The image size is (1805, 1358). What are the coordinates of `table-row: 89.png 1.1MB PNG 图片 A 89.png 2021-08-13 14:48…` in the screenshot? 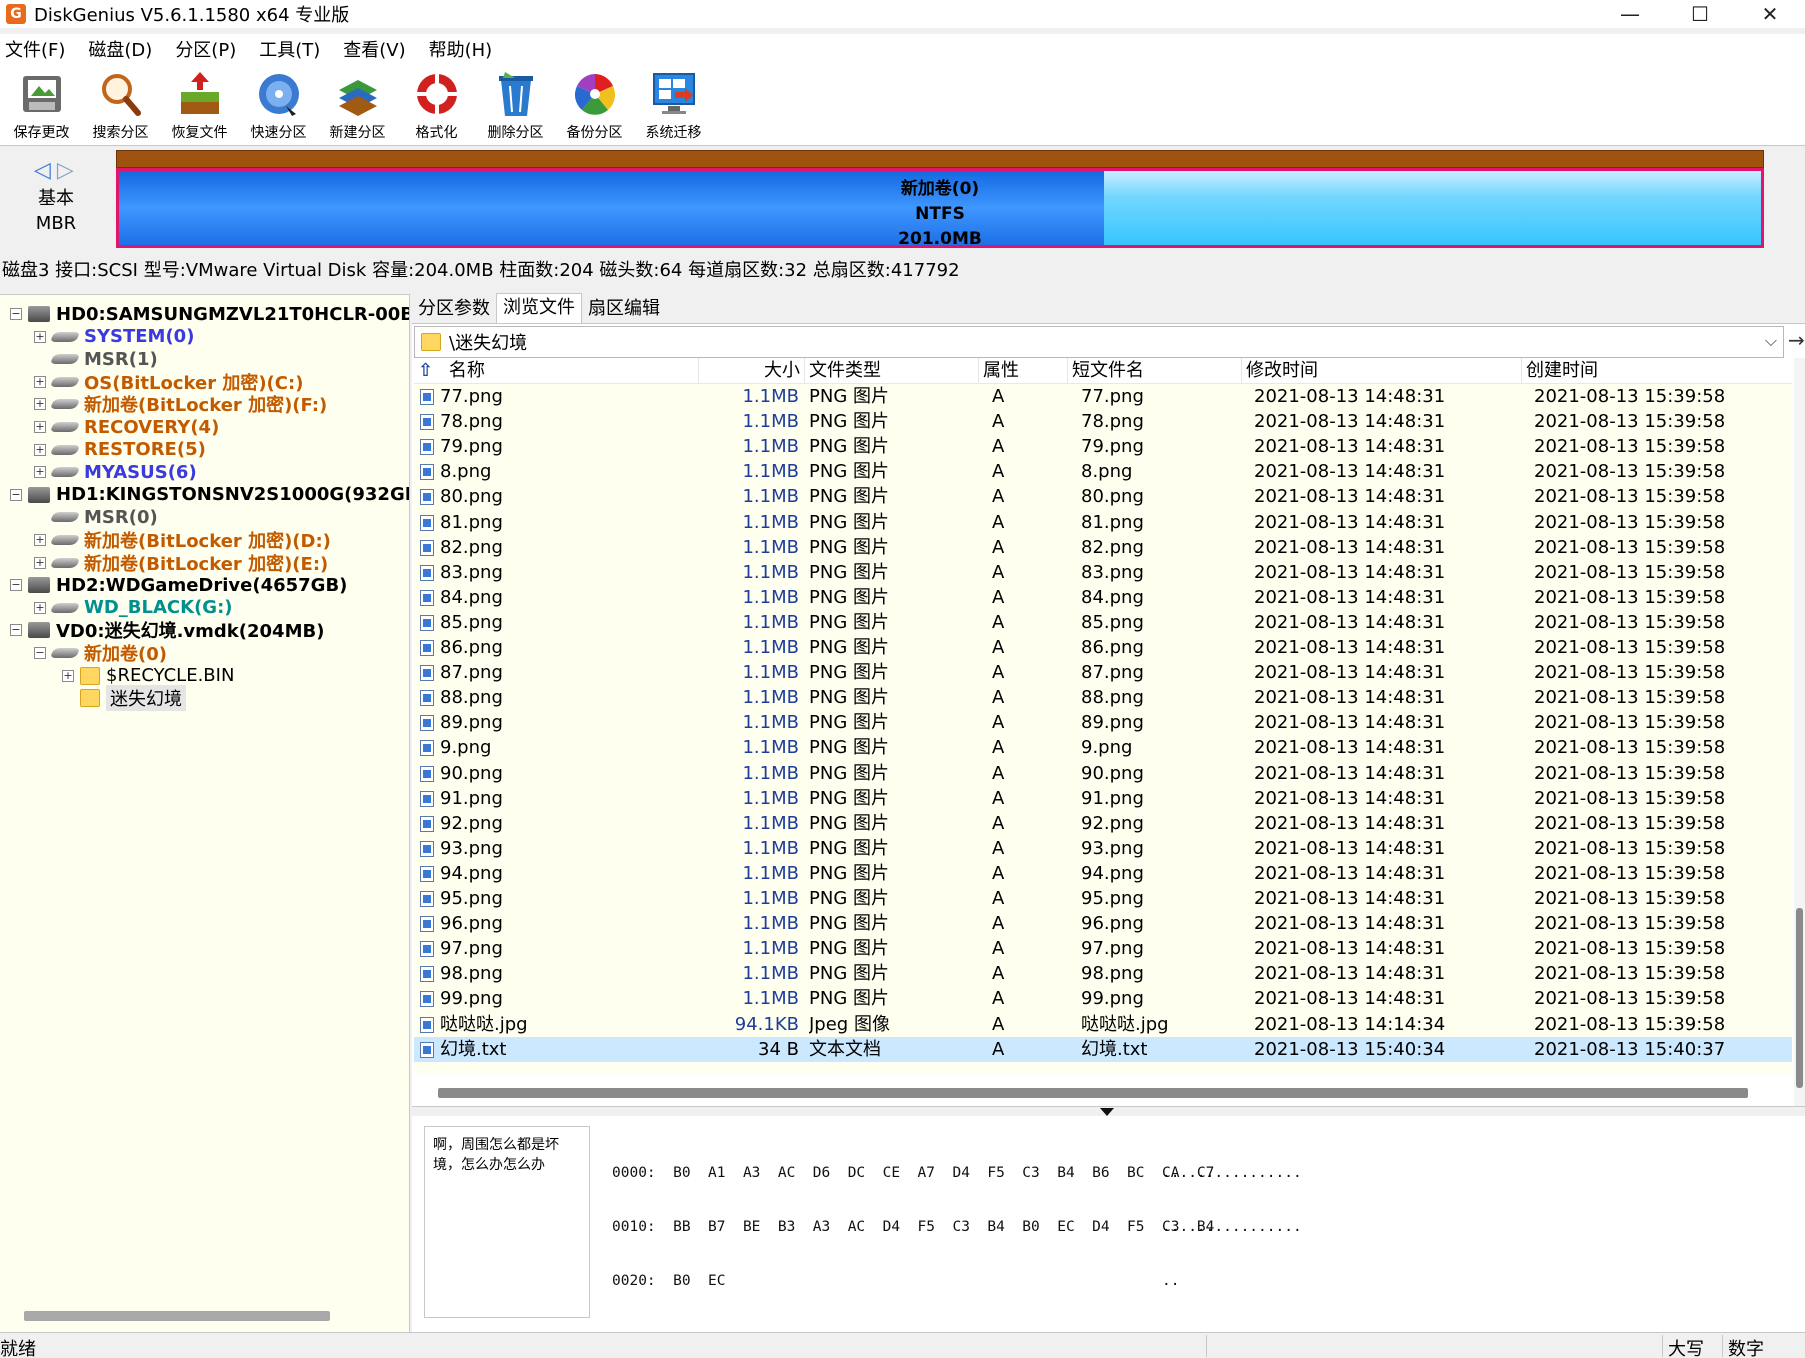 It's located at (1103, 722).